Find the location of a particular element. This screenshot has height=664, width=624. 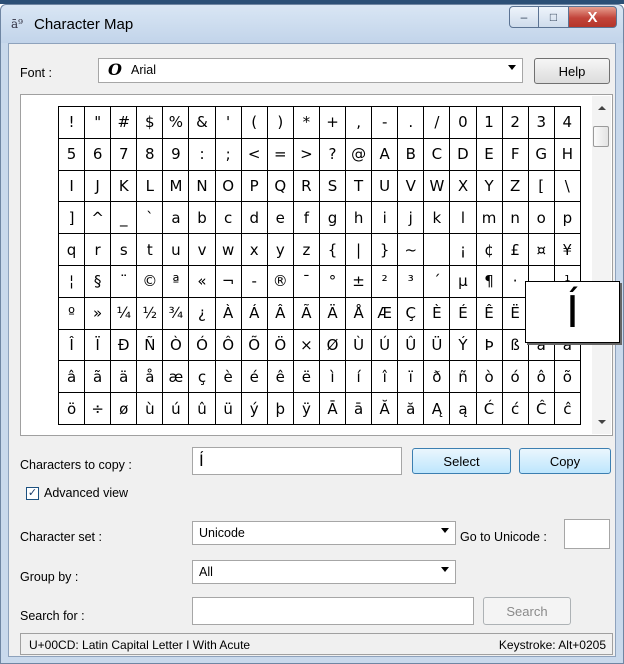

character-cell: ý is located at coordinates (254, 409).